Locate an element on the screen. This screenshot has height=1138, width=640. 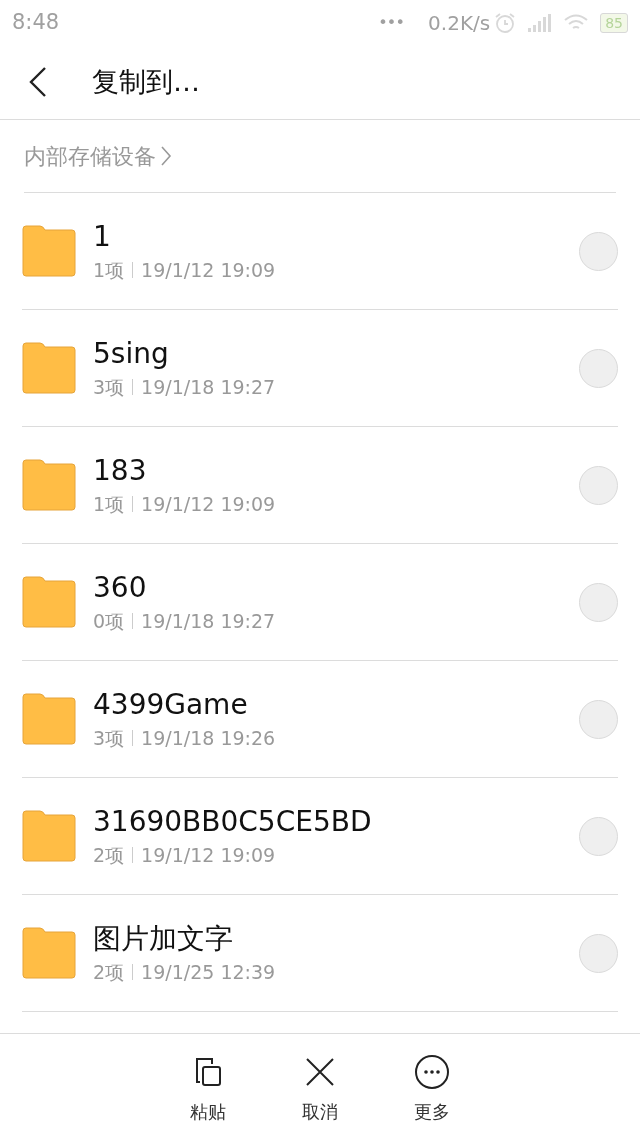
battery-indicator: 85 is located at coordinates (614, 22).